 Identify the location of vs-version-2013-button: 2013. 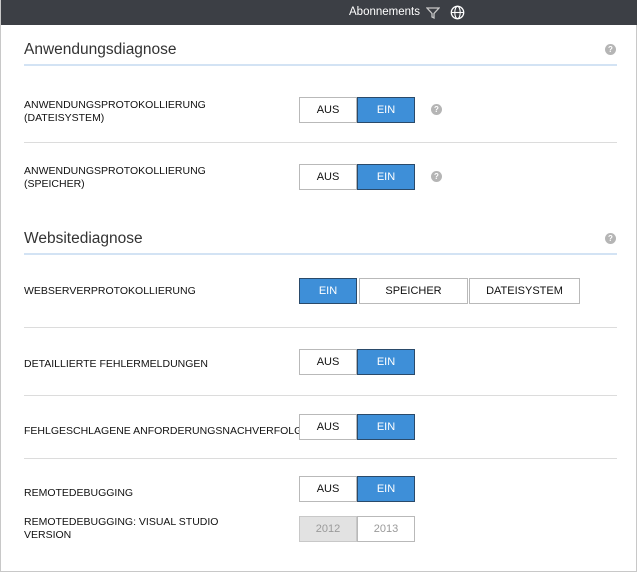
(386, 529).